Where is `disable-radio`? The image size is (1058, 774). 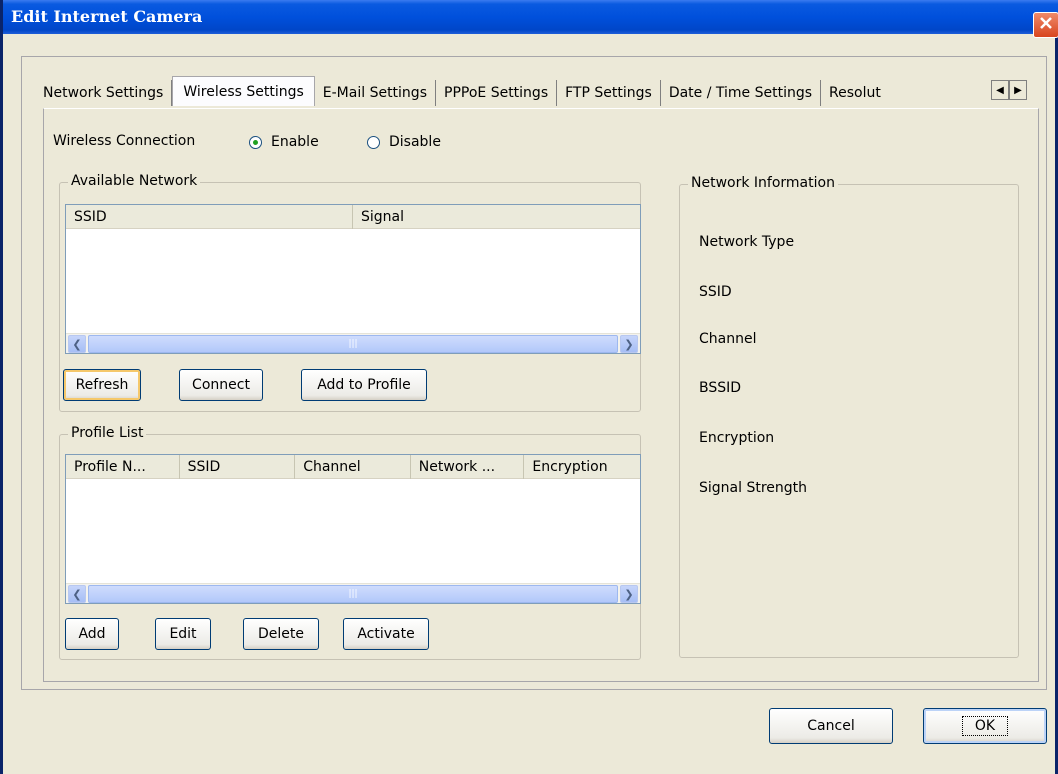 disable-radio is located at coordinates (373, 142).